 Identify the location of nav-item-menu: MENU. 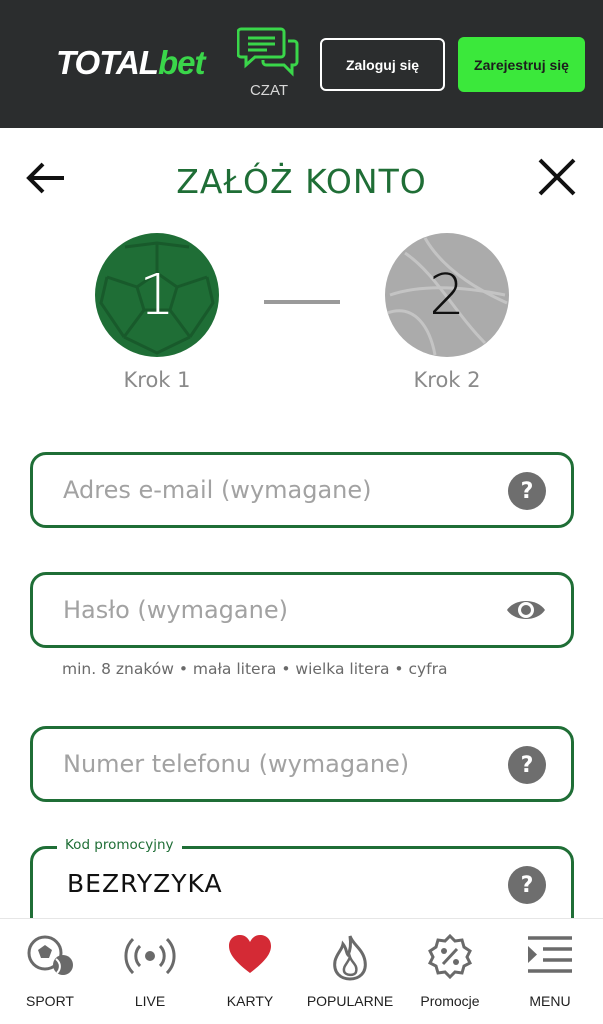
(550, 971).